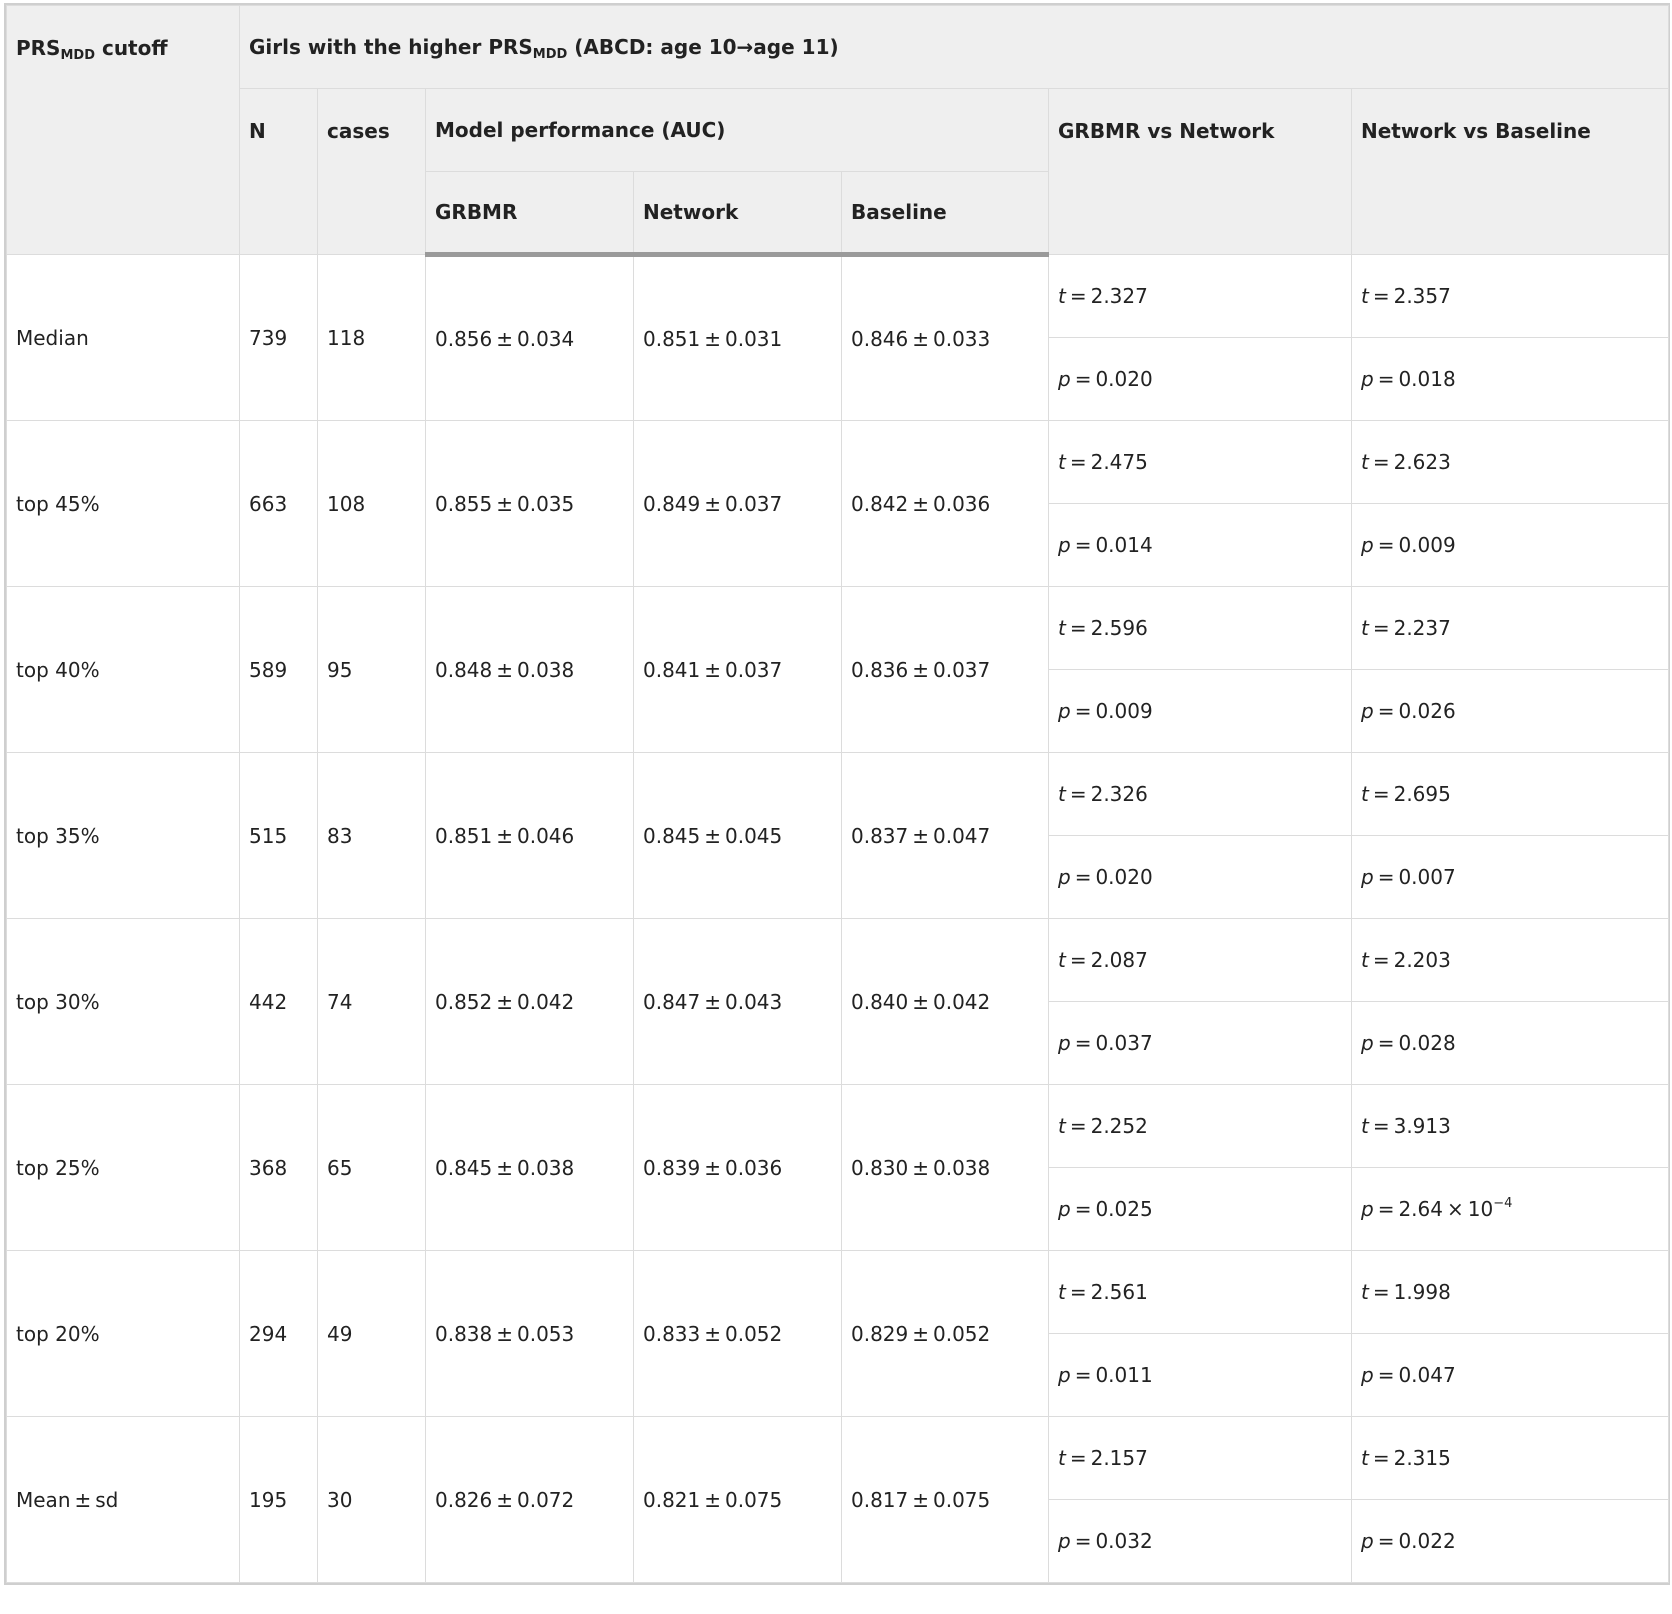 This screenshot has height=1614, width=1672. Describe the element at coordinates (737, 337) in the screenshot. I see `cell-network-auc: 0.851 ± 0.031` at that location.